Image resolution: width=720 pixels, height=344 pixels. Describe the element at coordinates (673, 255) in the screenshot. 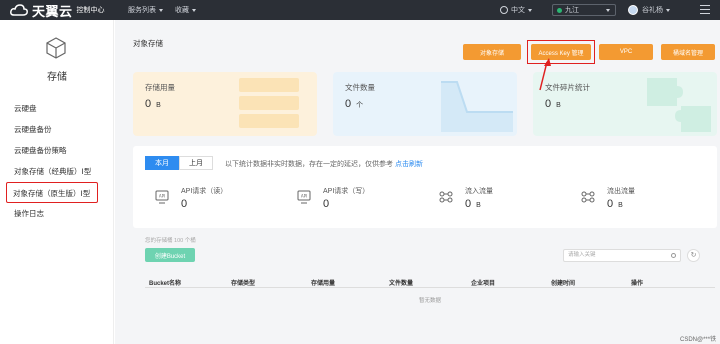

I see `search-icon` at that location.